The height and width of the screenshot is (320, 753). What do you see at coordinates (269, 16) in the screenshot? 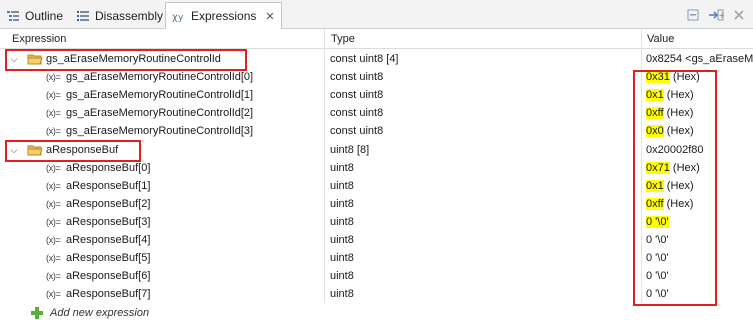
I see `close-icon: ✕` at bounding box center [269, 16].